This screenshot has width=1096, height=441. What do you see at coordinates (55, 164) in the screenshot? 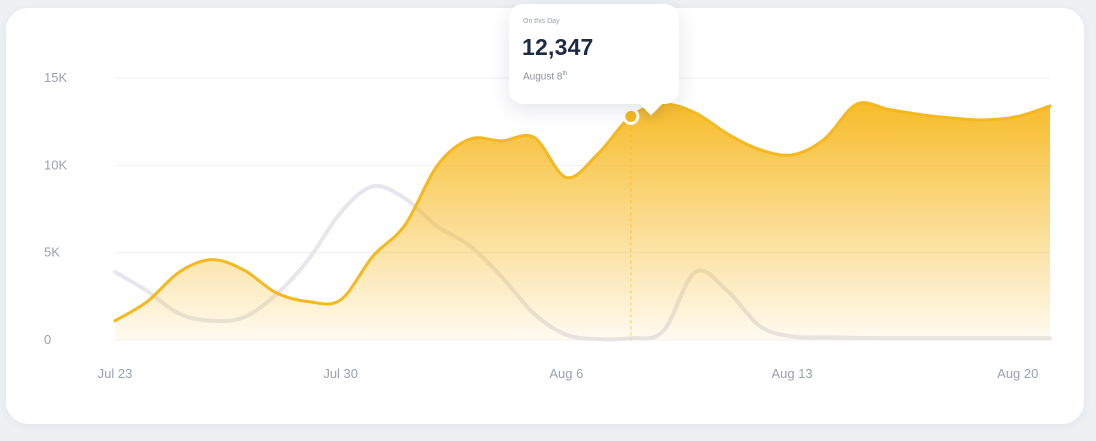
I see `y-tick-label: 10K` at bounding box center [55, 164].